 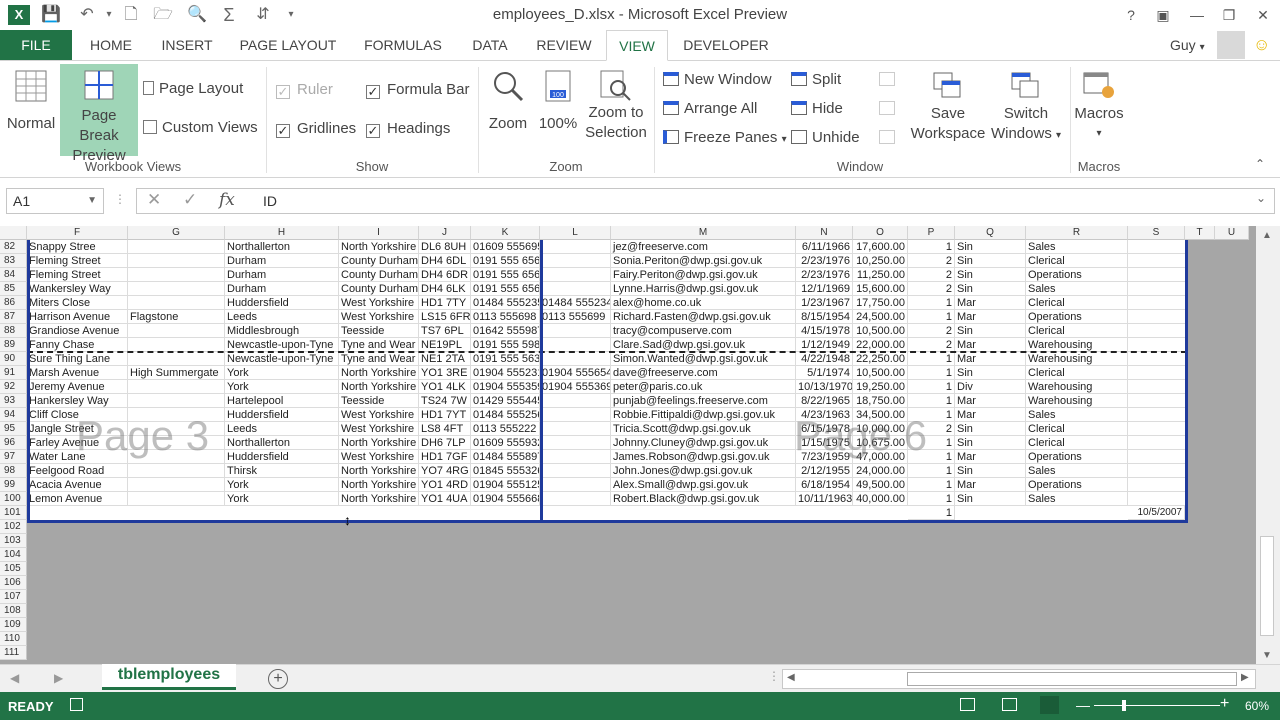 What do you see at coordinates (282, 401) in the screenshot?
I see `city-cell: Hartelepool` at bounding box center [282, 401].